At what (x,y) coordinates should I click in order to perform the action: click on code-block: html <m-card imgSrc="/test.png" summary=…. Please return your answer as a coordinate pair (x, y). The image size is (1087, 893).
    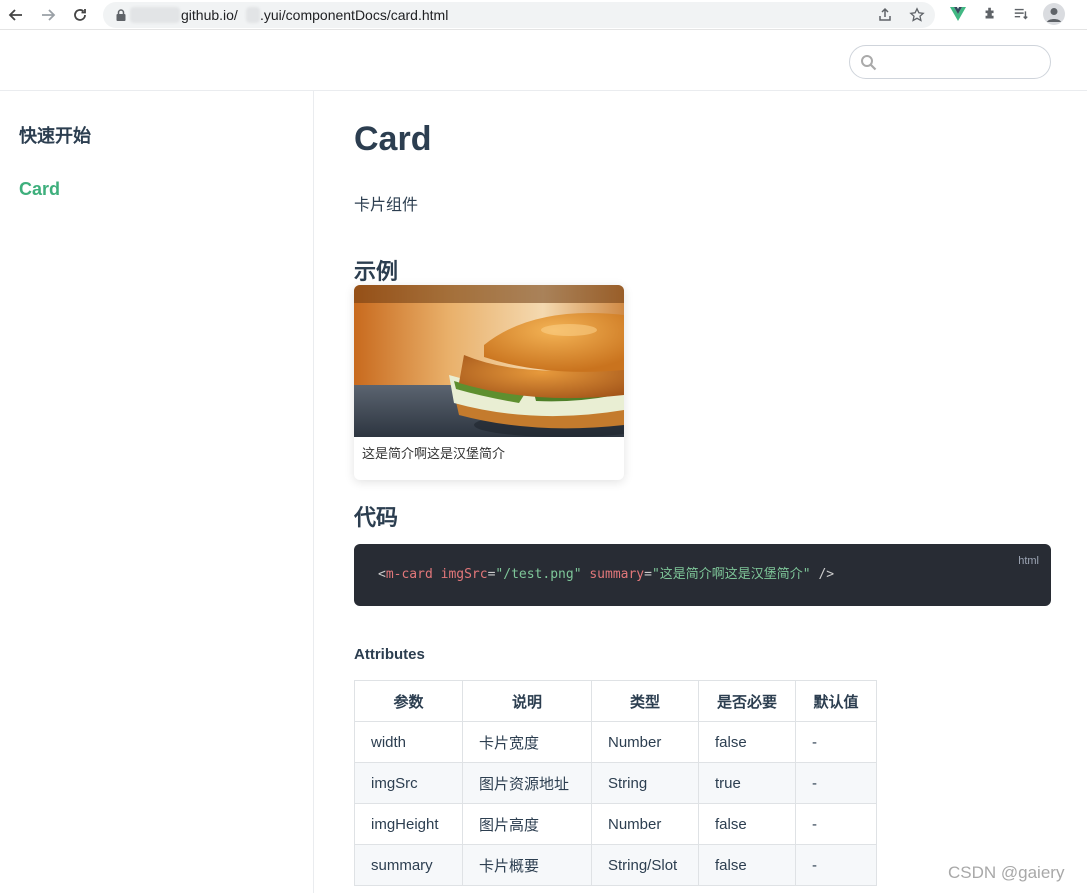
    Looking at the image, I should click on (702, 575).